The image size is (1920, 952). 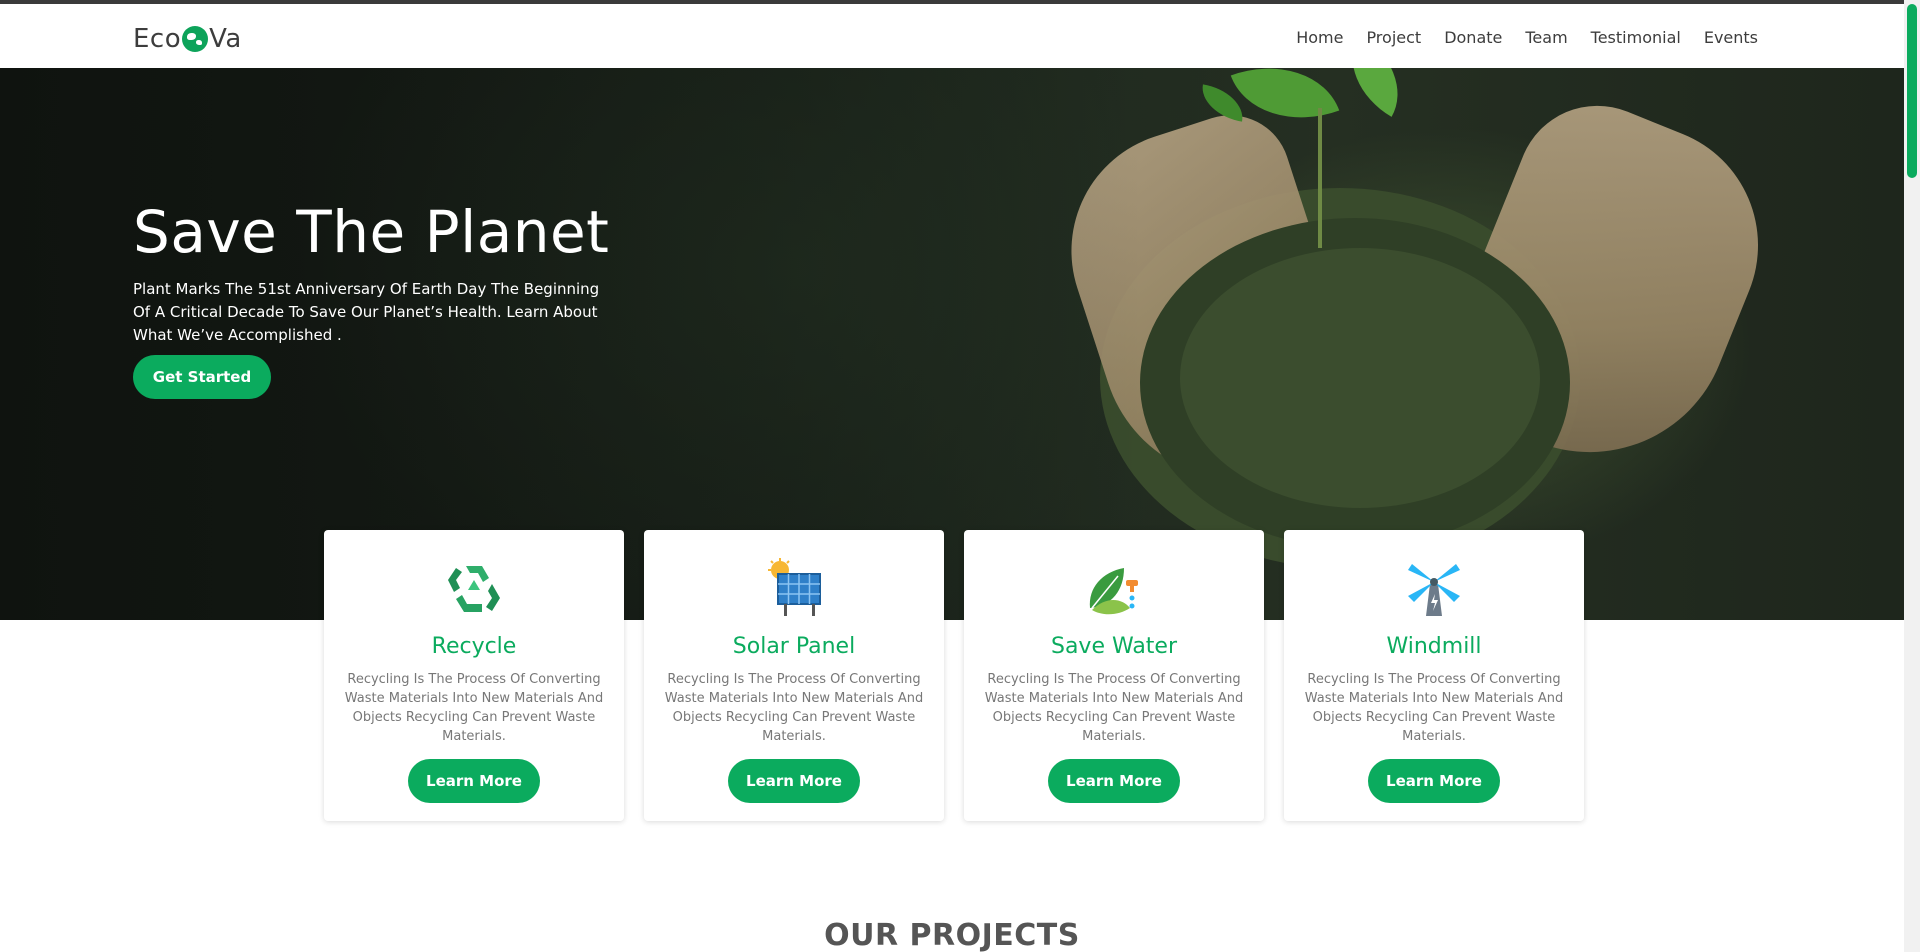 I want to click on nav-home: Home, so click(x=1319, y=37).